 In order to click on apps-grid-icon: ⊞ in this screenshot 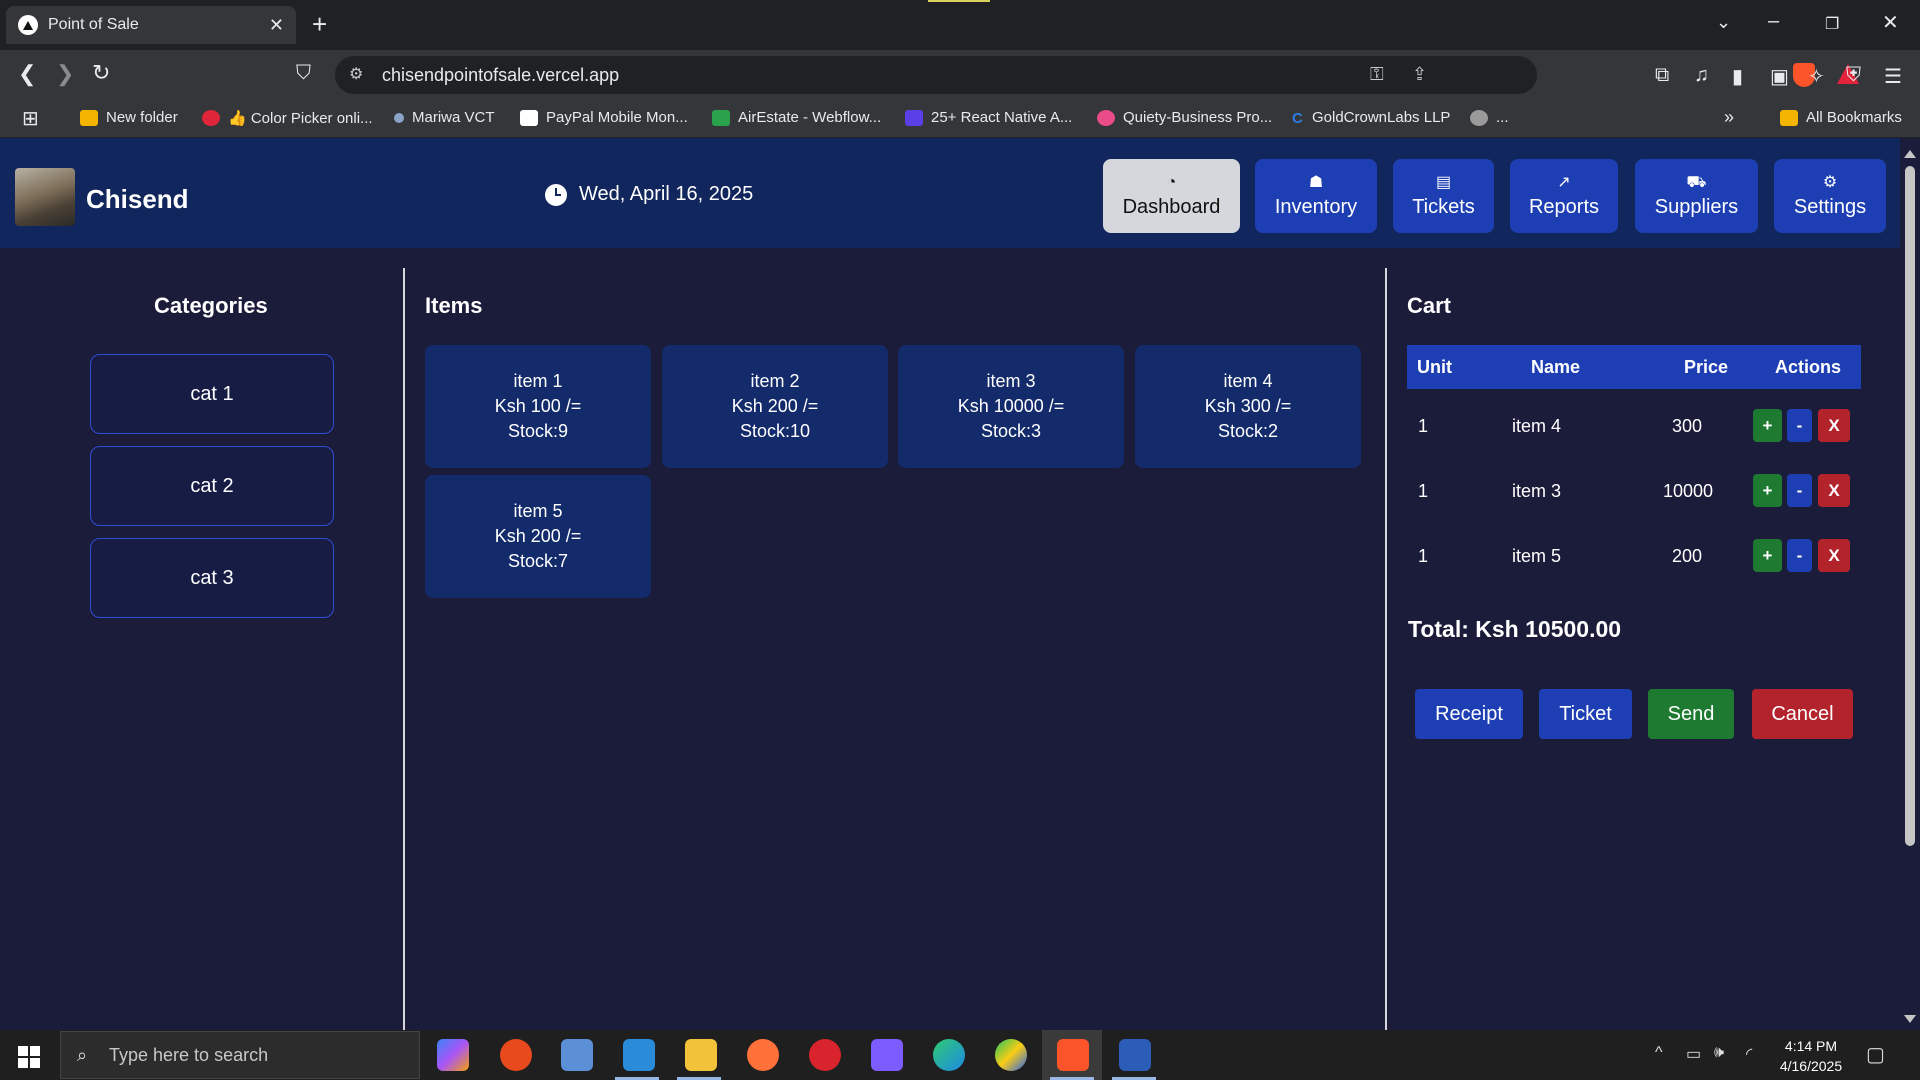, I will do `click(30, 118)`.